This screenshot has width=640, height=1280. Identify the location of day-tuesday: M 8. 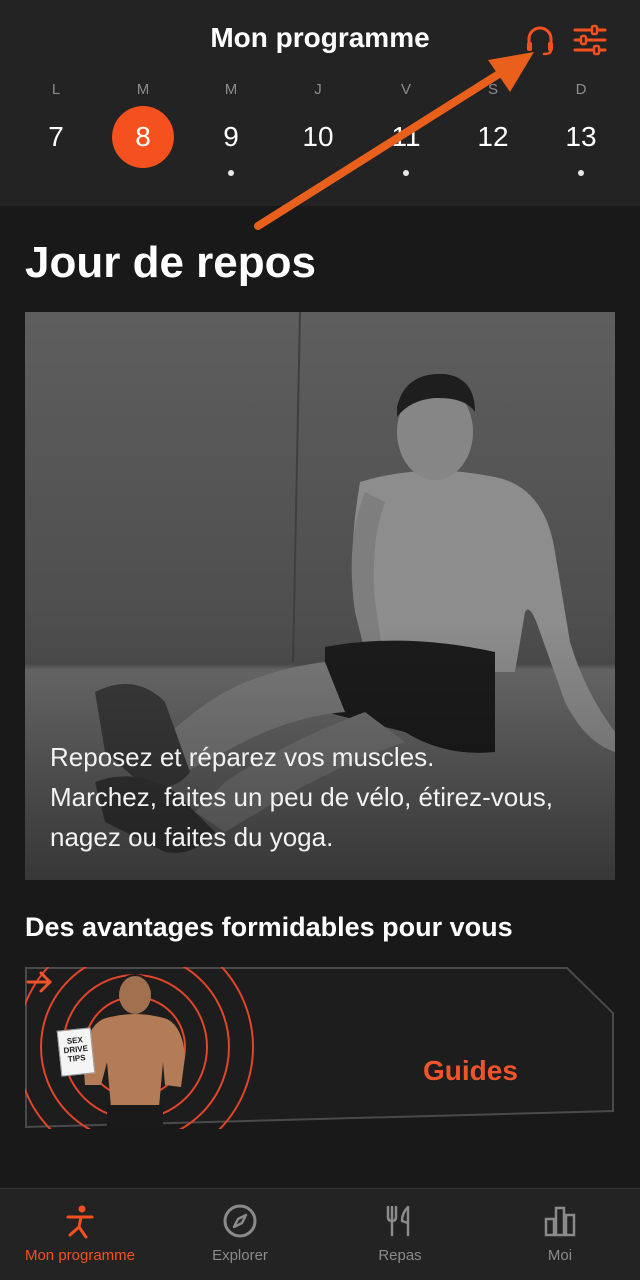
(143, 135).